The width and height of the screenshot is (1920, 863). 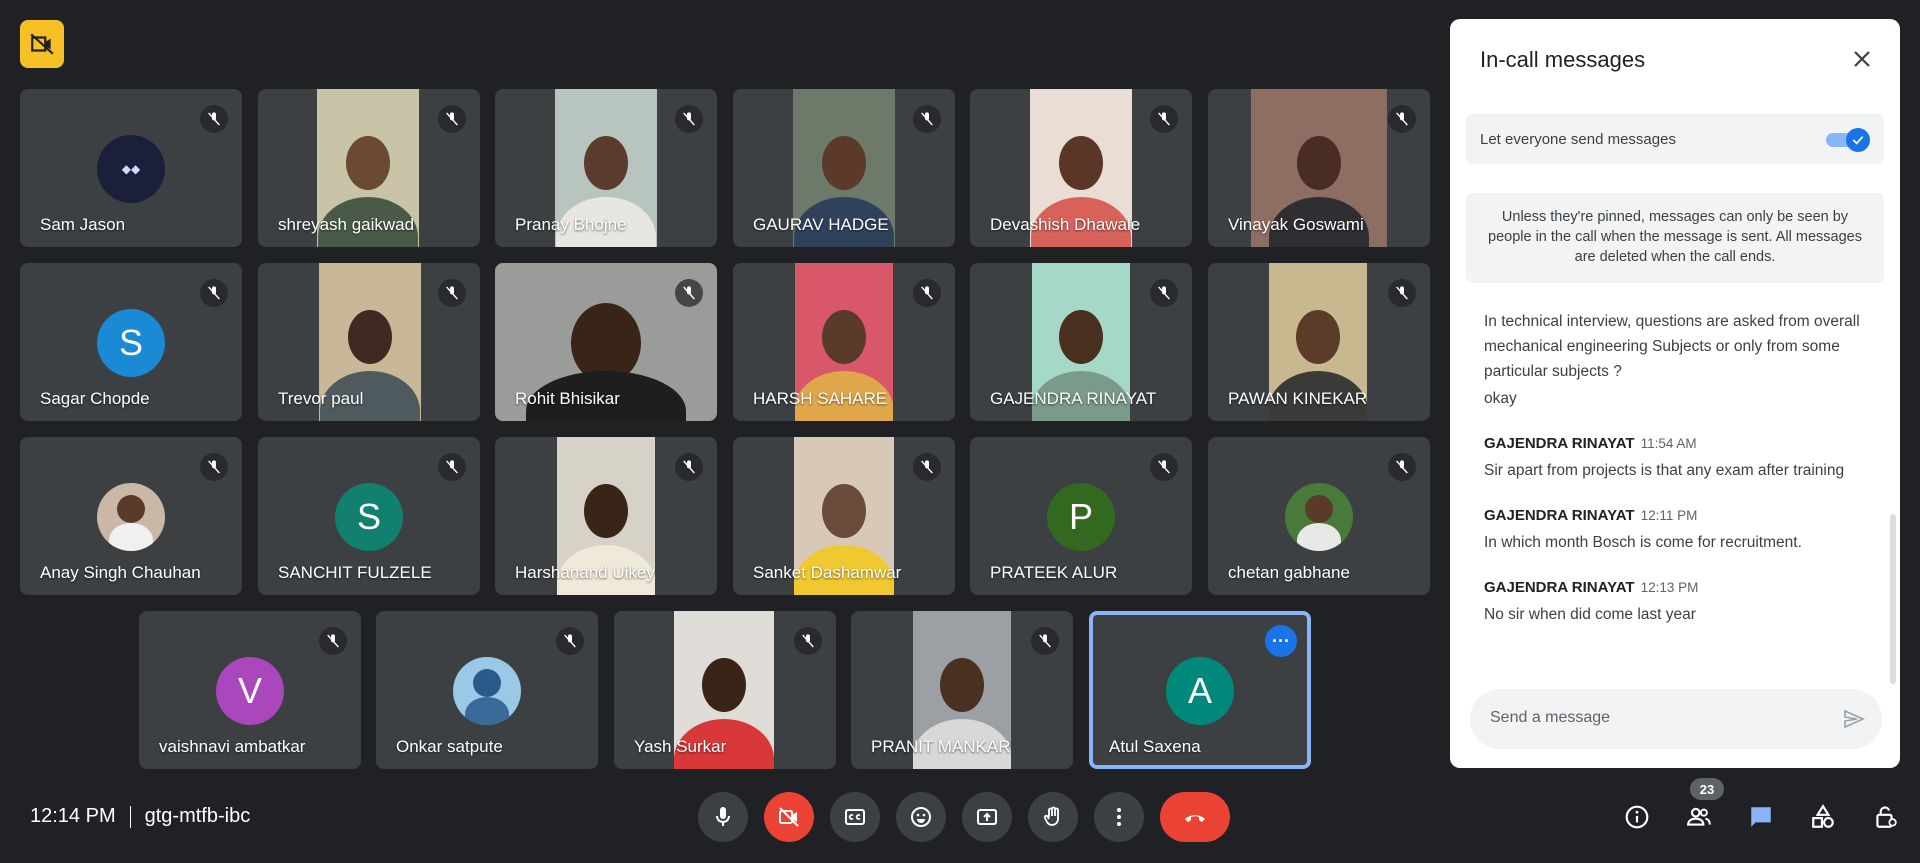 I want to click on camera-off-icon, so click(x=789, y=817).